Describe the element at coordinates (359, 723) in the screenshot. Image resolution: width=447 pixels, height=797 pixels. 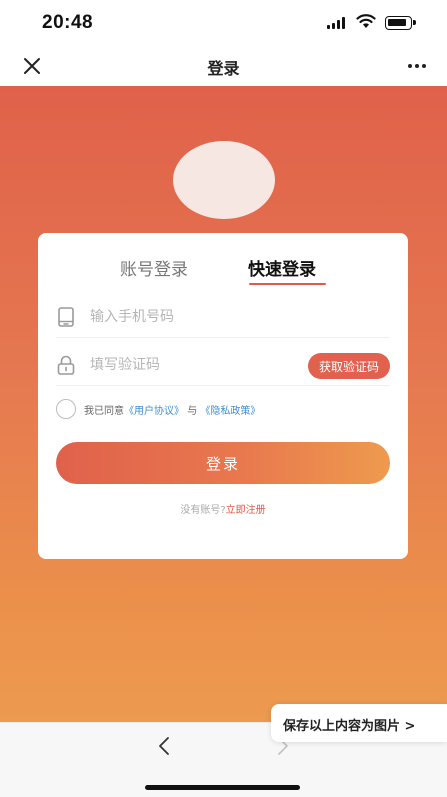
I see `save-as-image-button: 保存以上内容为图片 >` at that location.